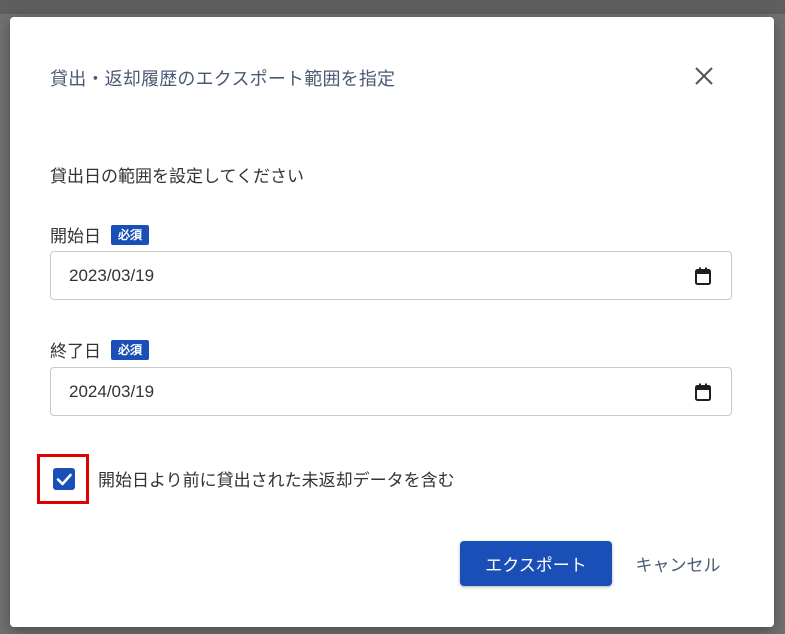 The height and width of the screenshot is (634, 785). I want to click on close-button, so click(704, 76).